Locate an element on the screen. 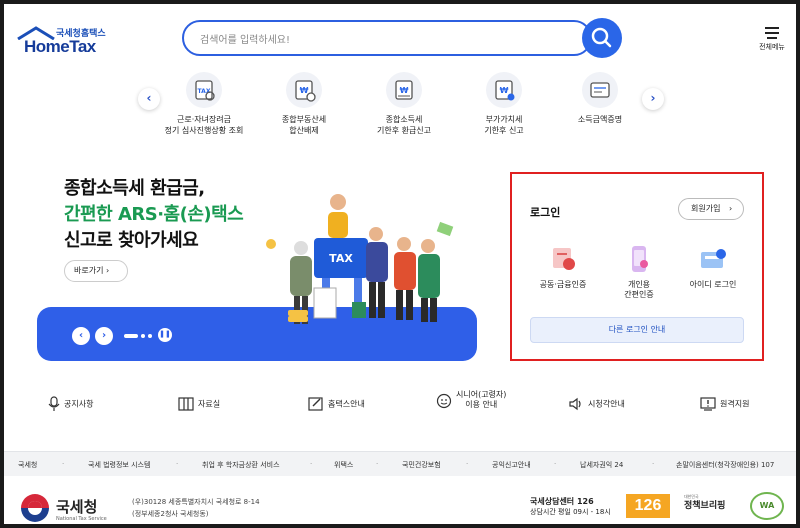 This screenshot has width=800, height=528. certificate-icon is located at coordinates (563, 259).